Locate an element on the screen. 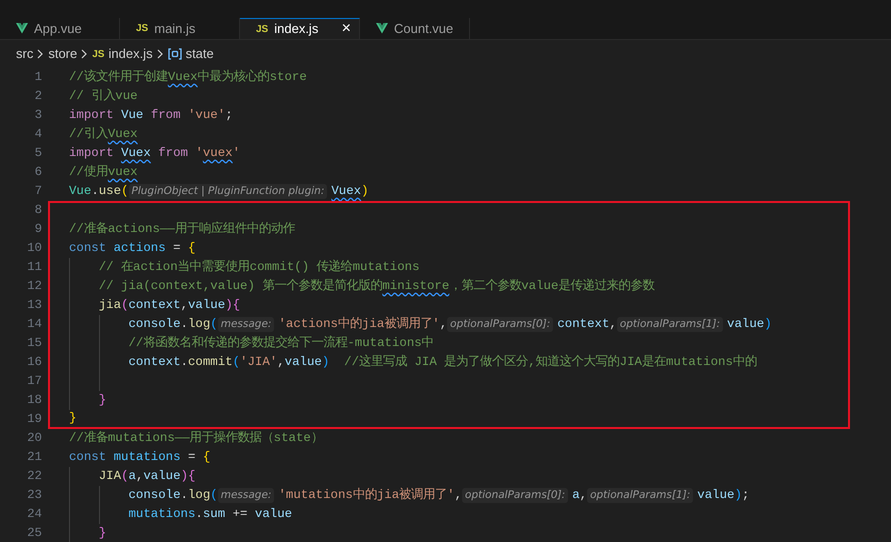  line-number: 22 is located at coordinates (34, 476).